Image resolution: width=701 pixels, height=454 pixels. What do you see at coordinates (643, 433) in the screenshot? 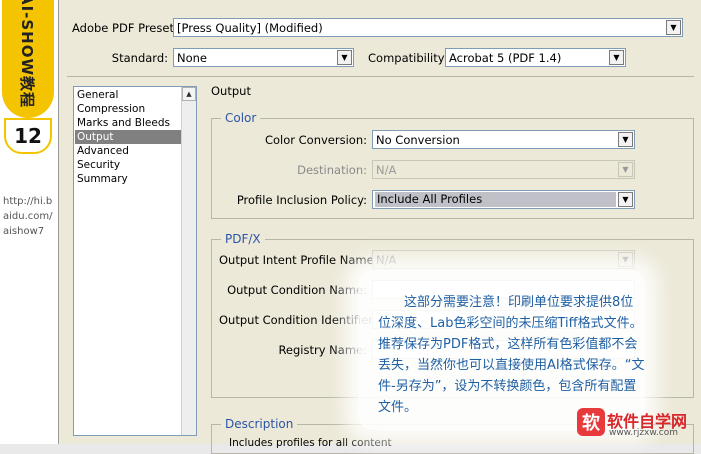
I see `site-url: www.rjzxw.com` at bounding box center [643, 433].